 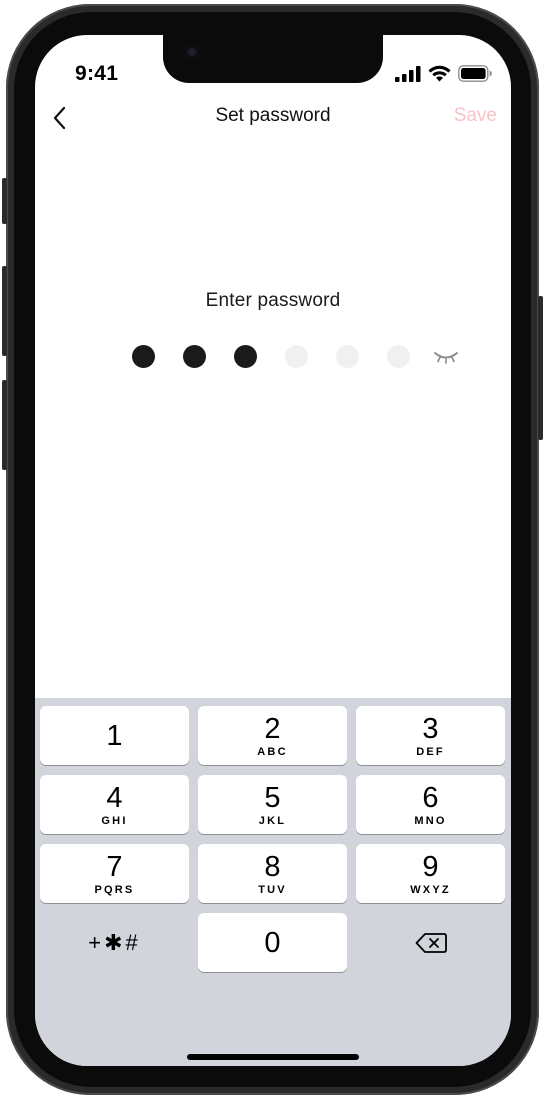 I want to click on key-number: 2, so click(x=272, y=728).